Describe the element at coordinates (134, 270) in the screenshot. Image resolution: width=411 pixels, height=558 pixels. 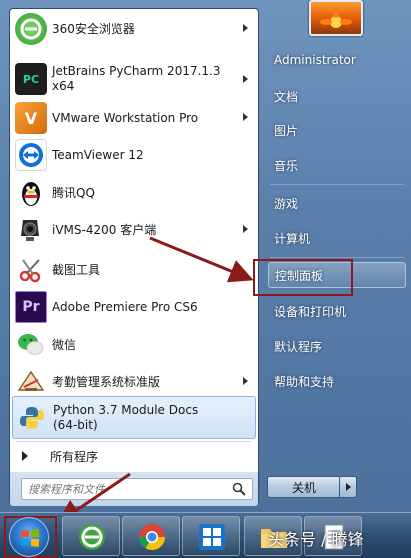
I see `program-item-snipping-tool: 截图工具` at that location.